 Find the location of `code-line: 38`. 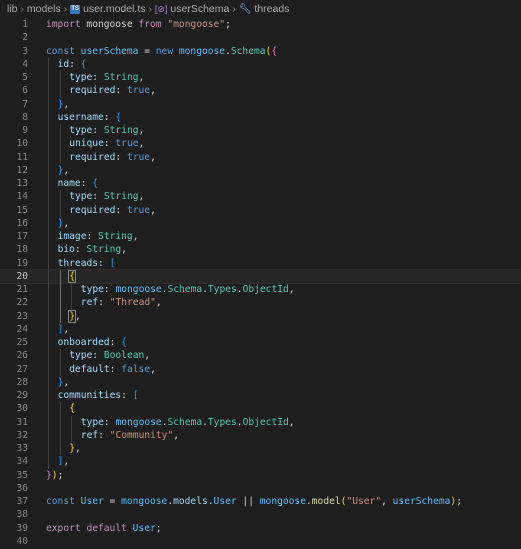

code-line: 38 is located at coordinates (260, 514).